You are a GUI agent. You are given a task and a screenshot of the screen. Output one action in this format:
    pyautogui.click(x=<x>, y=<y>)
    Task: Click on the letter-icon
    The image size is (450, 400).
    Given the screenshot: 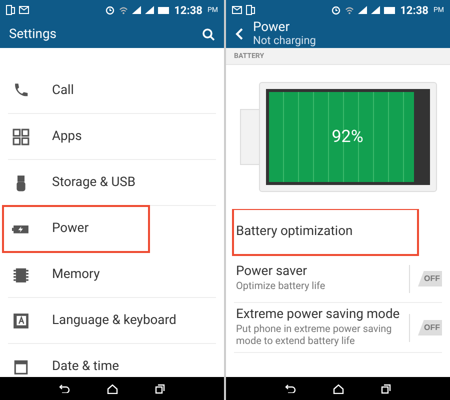 What is the action you would take?
    pyautogui.click(x=21, y=321)
    